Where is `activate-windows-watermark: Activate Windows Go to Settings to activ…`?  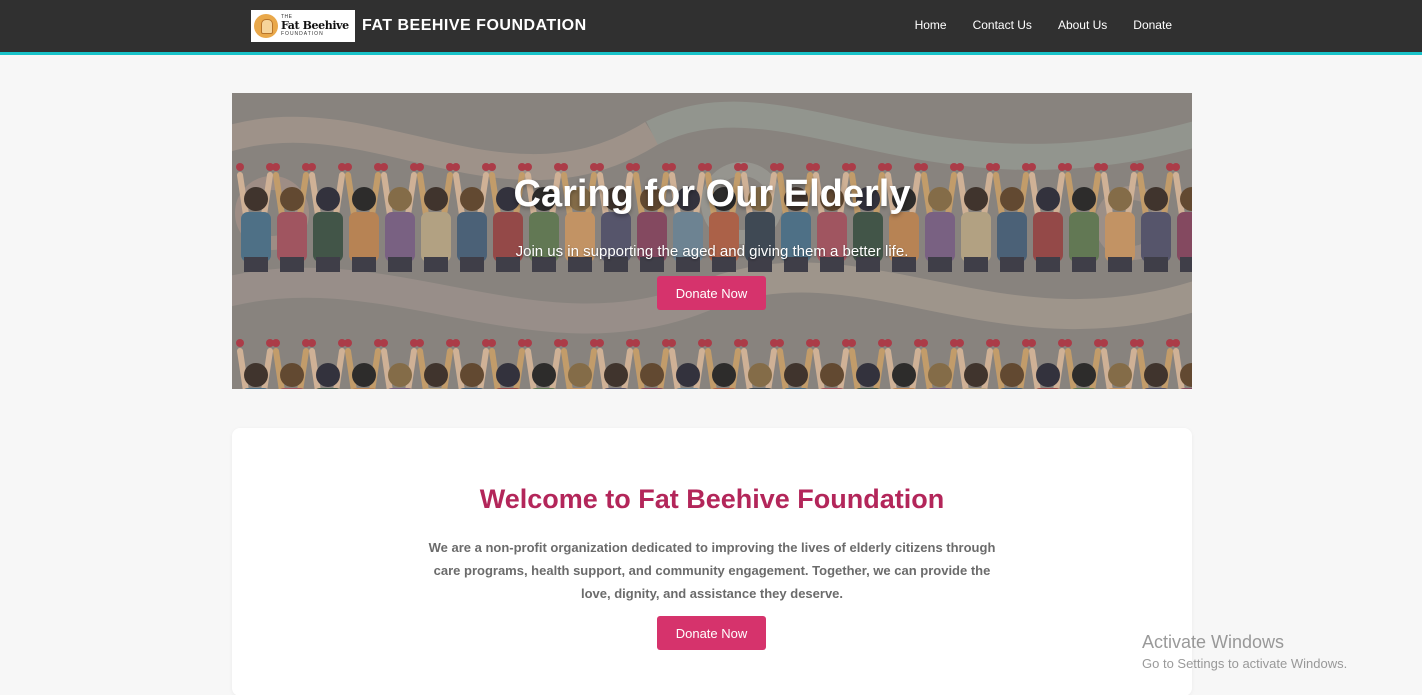
activate-windows-watermark: Activate Windows Go to Settings to activ… is located at coordinates (1244, 653).